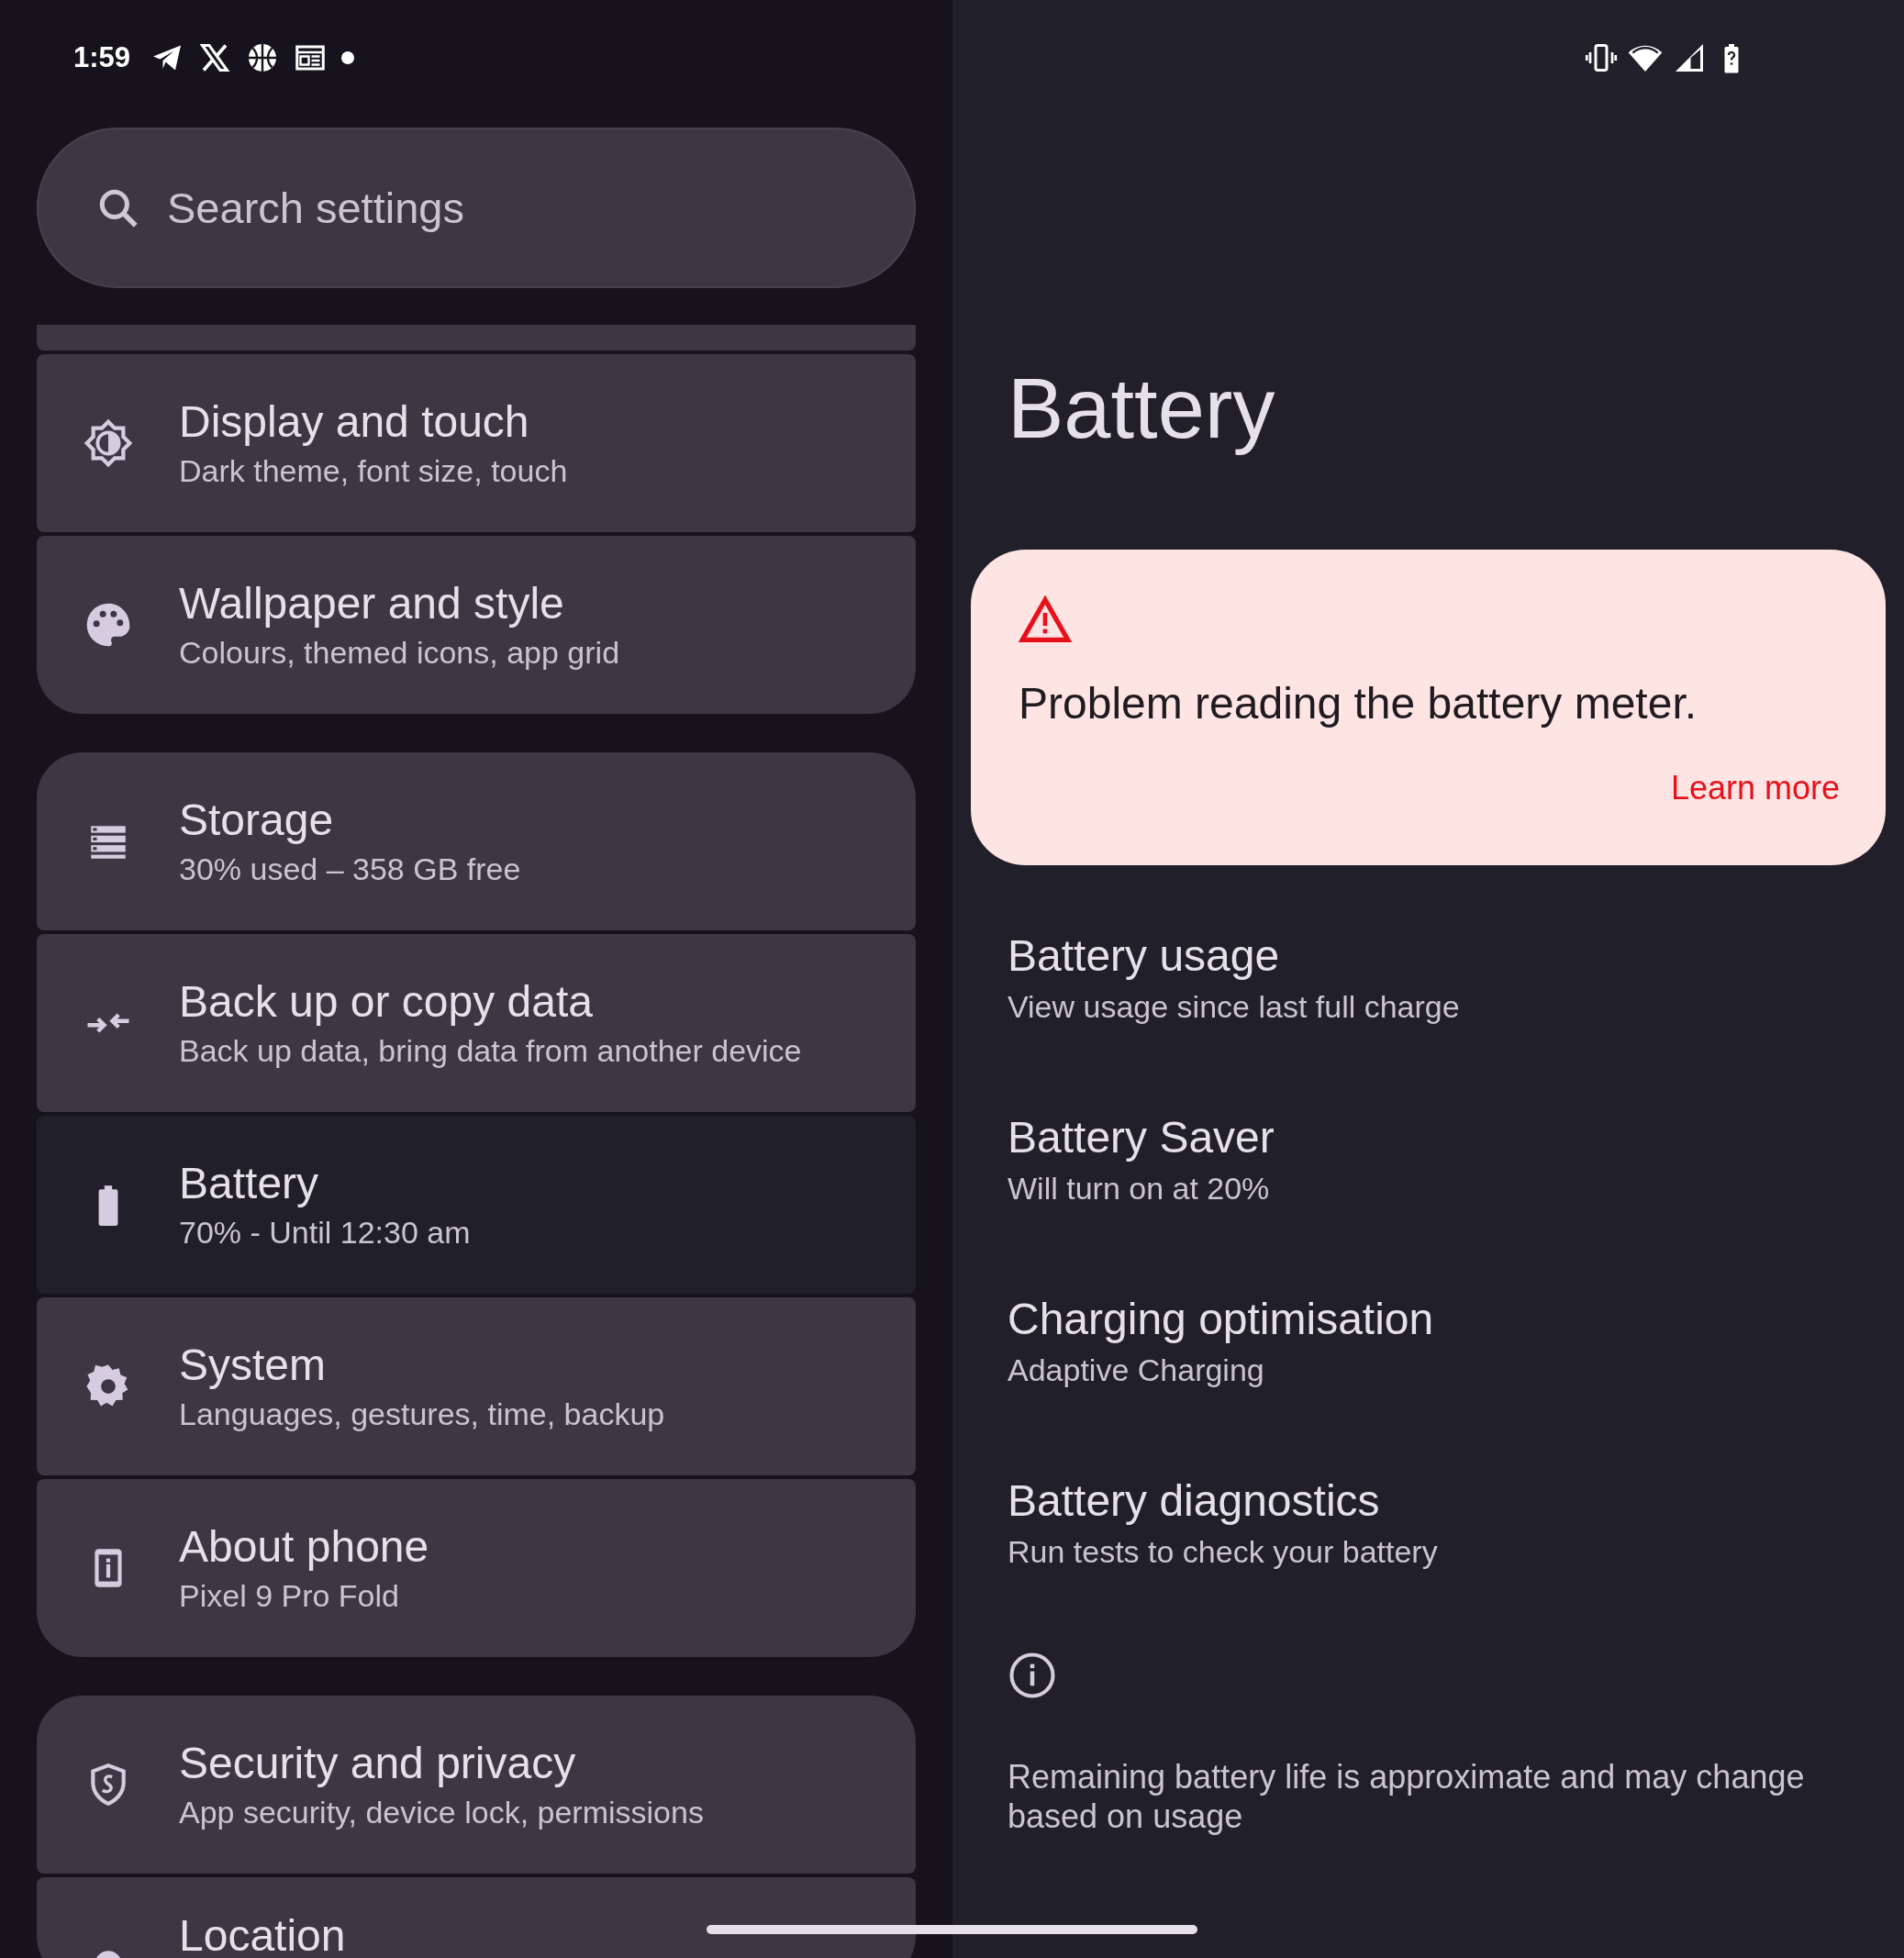  What do you see at coordinates (1223, 1552) in the screenshot?
I see `item-summary: Run tests to check your battery` at bounding box center [1223, 1552].